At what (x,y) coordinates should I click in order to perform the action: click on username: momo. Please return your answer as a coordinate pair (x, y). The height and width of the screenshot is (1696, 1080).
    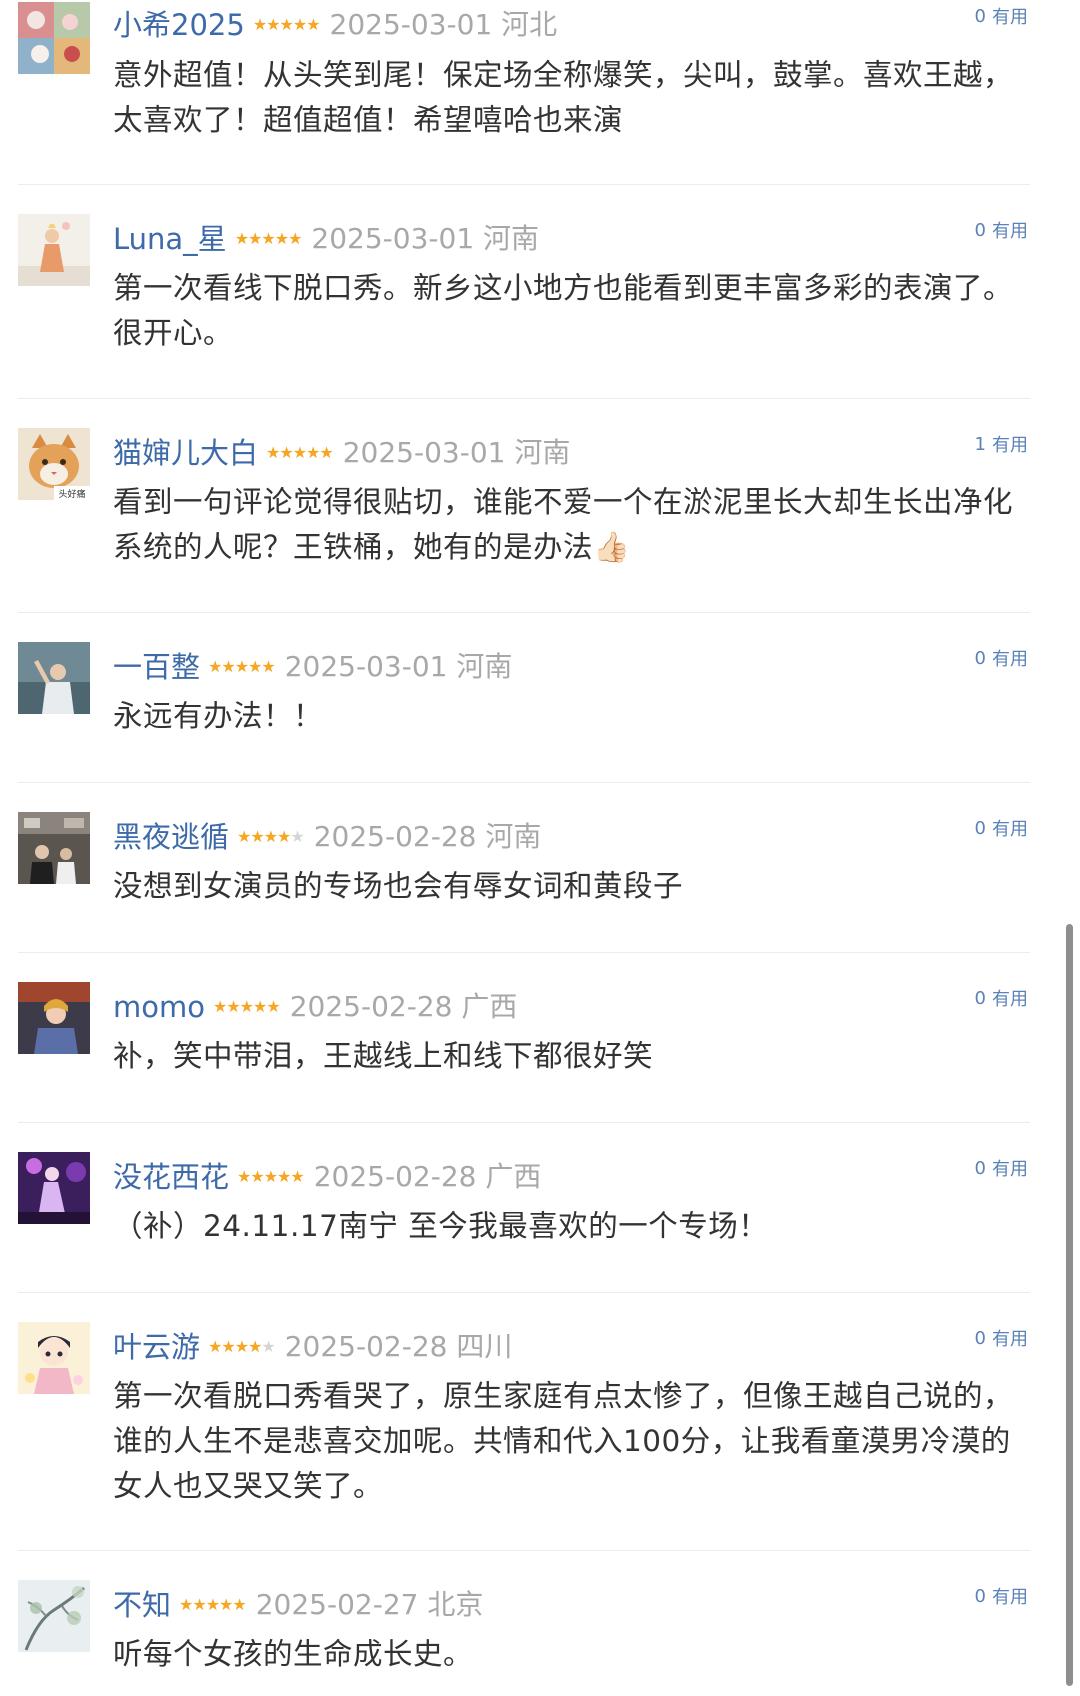
    Looking at the image, I should click on (159, 1007).